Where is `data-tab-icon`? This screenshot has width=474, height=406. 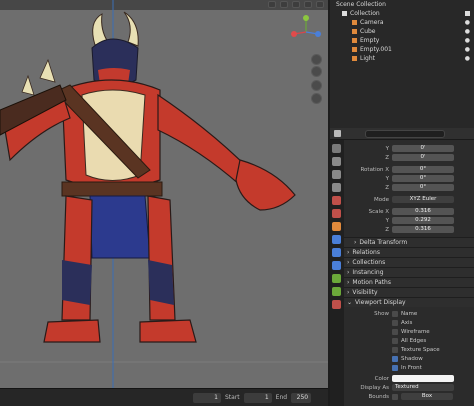 data-tab-icon is located at coordinates (336, 291).